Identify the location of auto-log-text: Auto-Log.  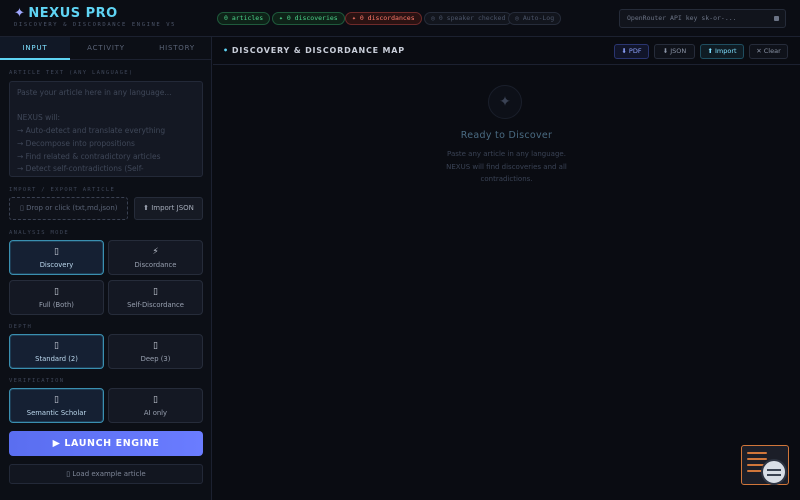
(538, 18).